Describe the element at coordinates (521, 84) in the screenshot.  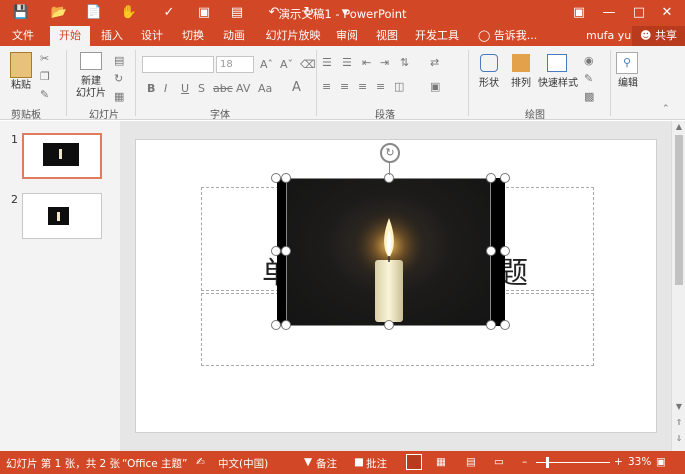
I see `arrange-button: 排列` at that location.